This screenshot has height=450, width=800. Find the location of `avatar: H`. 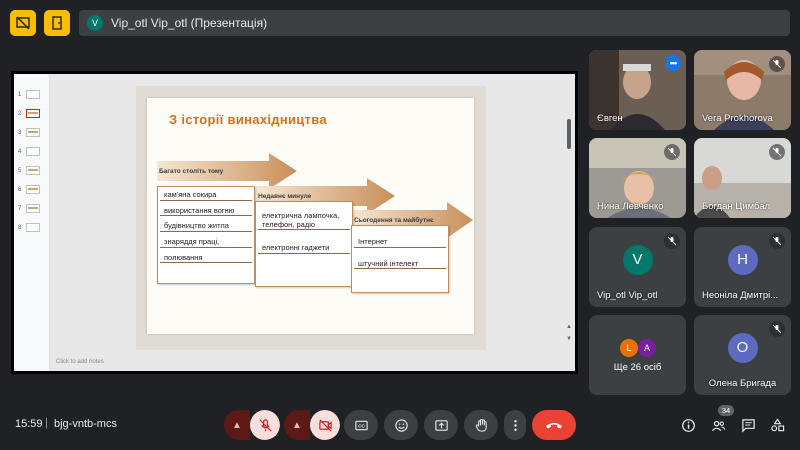

avatar: H is located at coordinates (742, 259).